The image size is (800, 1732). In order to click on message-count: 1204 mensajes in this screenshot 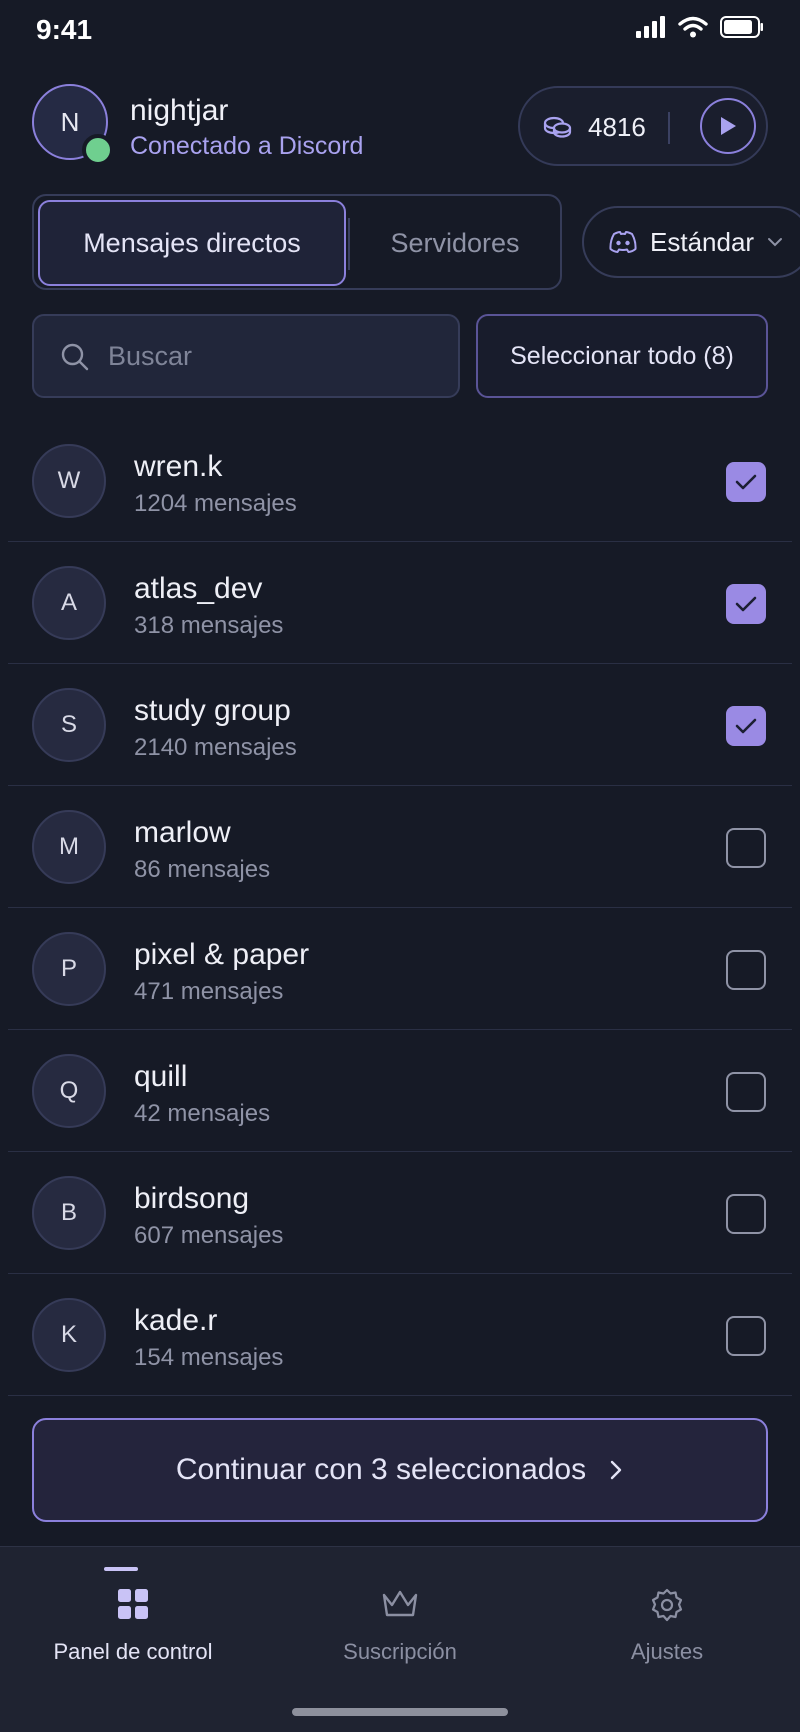, I will do `click(215, 503)`.